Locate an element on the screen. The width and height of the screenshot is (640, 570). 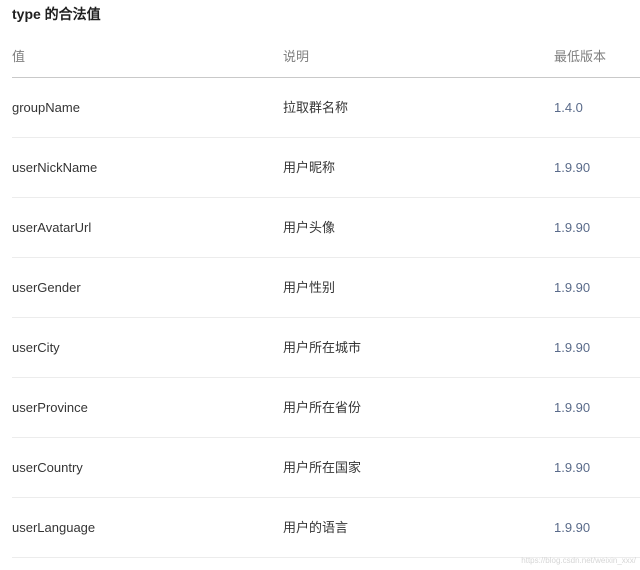
table-header: 值 说明 最低版本 is located at coordinates (326, 58).